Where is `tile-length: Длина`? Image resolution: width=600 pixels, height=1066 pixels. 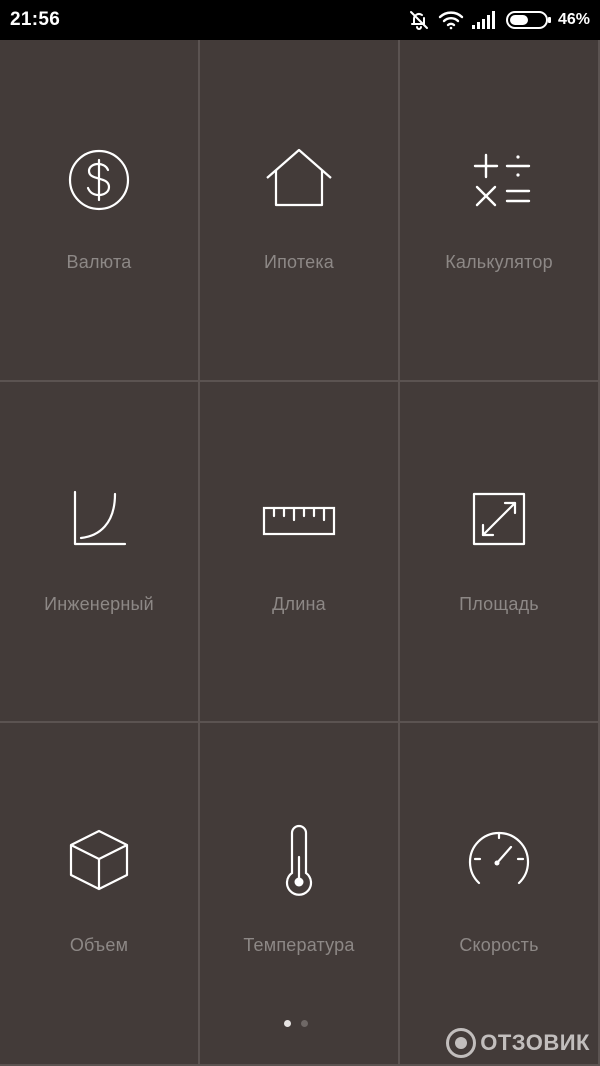 tile-length: Длина is located at coordinates (300, 552).